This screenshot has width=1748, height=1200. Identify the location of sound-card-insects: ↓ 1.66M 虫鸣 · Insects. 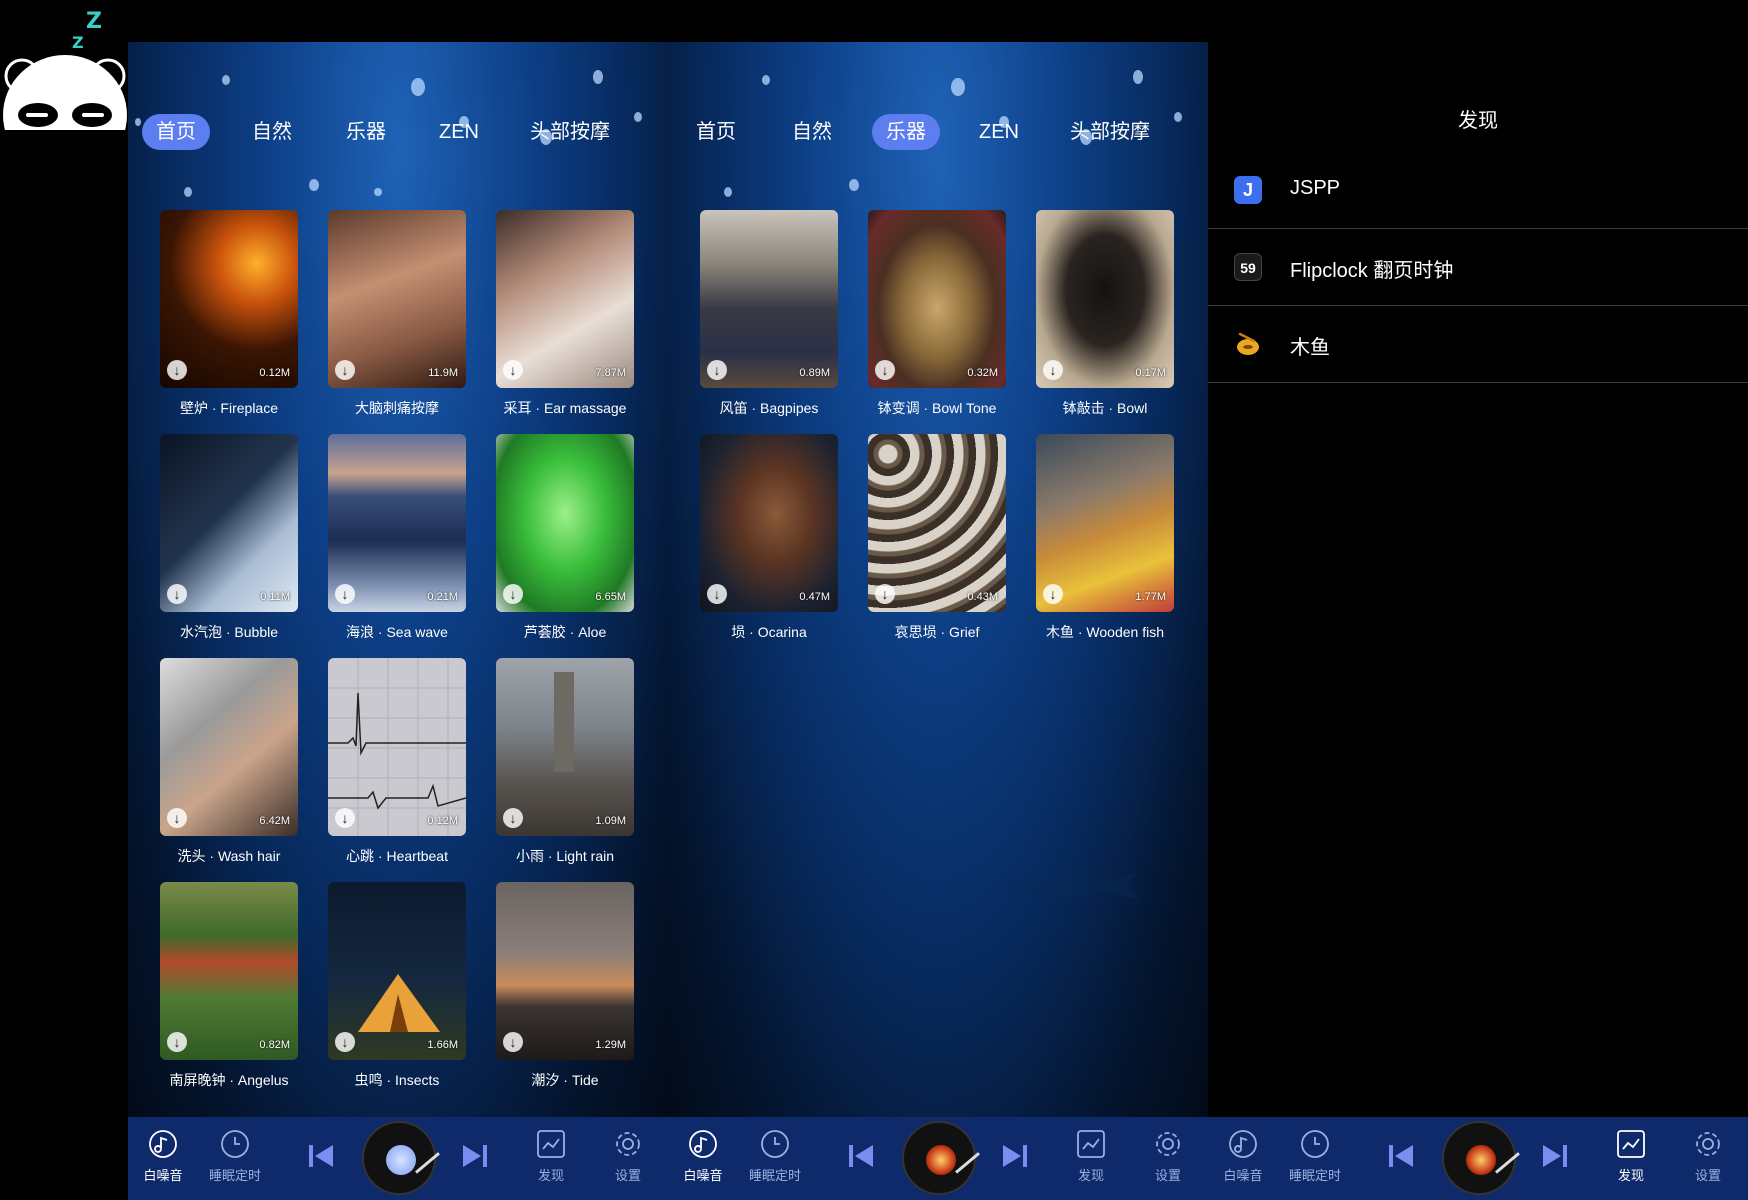
(397, 986).